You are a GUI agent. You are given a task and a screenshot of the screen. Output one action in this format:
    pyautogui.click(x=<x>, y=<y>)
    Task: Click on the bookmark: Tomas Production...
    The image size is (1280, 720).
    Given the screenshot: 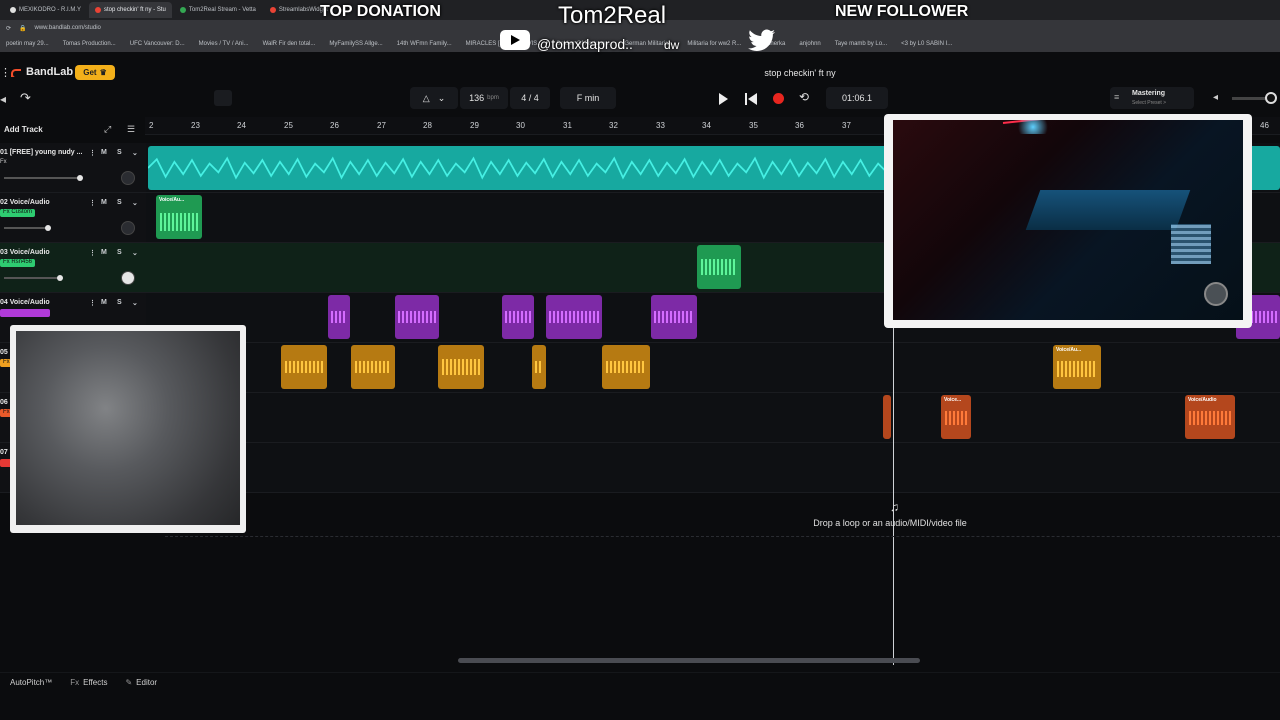 What is the action you would take?
    pyautogui.click(x=89, y=44)
    